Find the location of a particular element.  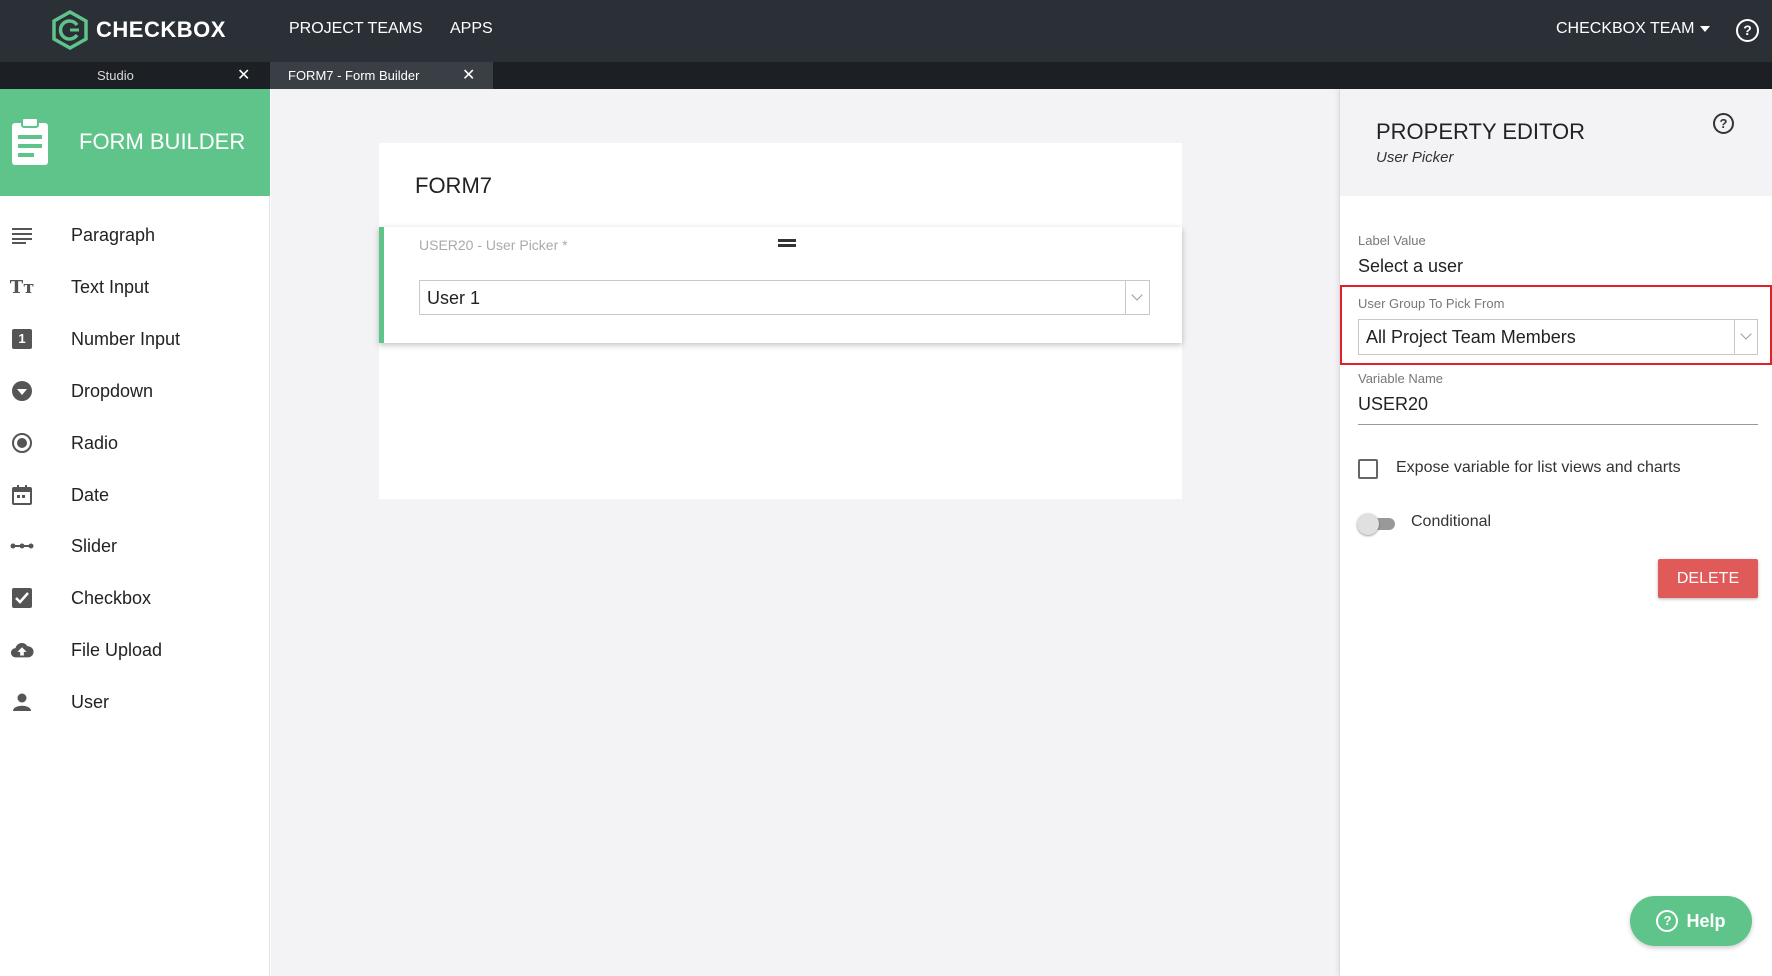

property-editor-header: PROPERTY EDITOR User Picker ? is located at coordinates (1556, 142).